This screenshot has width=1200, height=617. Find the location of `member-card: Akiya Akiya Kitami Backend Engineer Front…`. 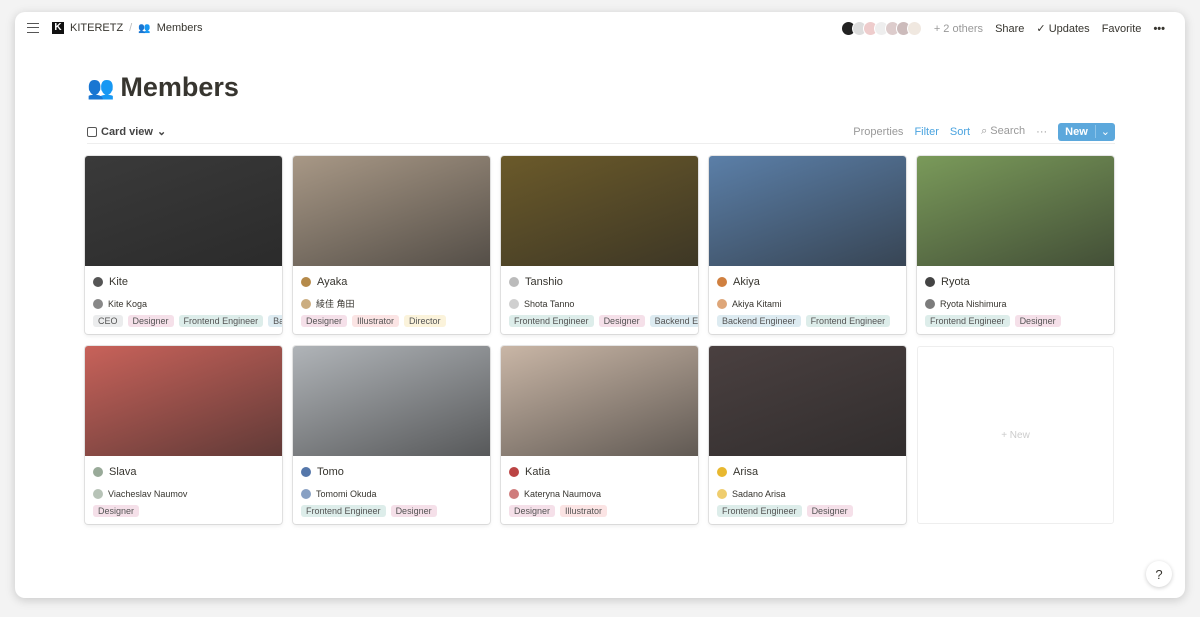

member-card: Akiya Akiya Kitami Backend Engineer Front… is located at coordinates (807, 245).